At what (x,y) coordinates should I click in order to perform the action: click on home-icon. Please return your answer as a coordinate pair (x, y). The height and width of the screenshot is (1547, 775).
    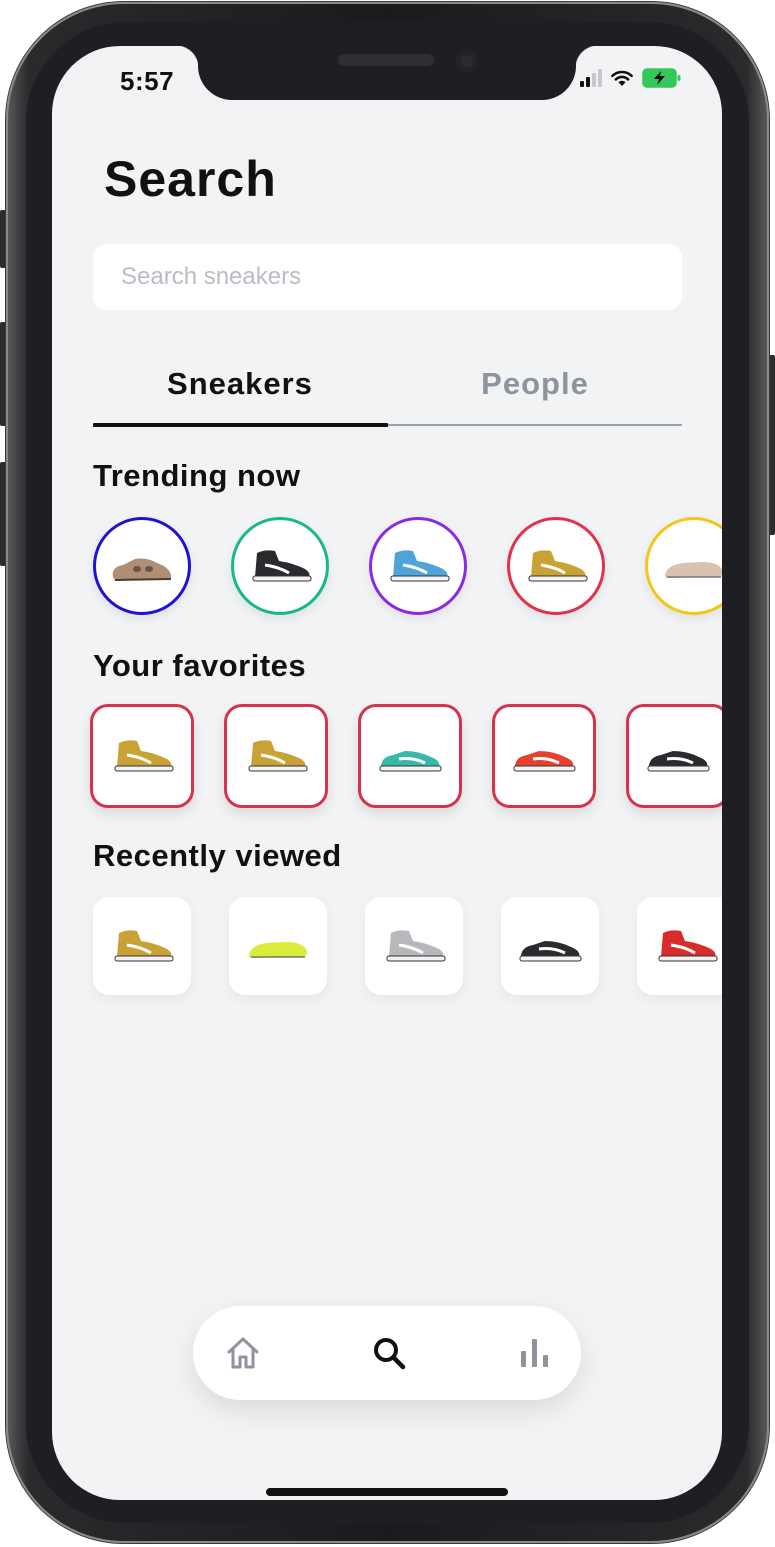
    Looking at the image, I should click on (243, 1353).